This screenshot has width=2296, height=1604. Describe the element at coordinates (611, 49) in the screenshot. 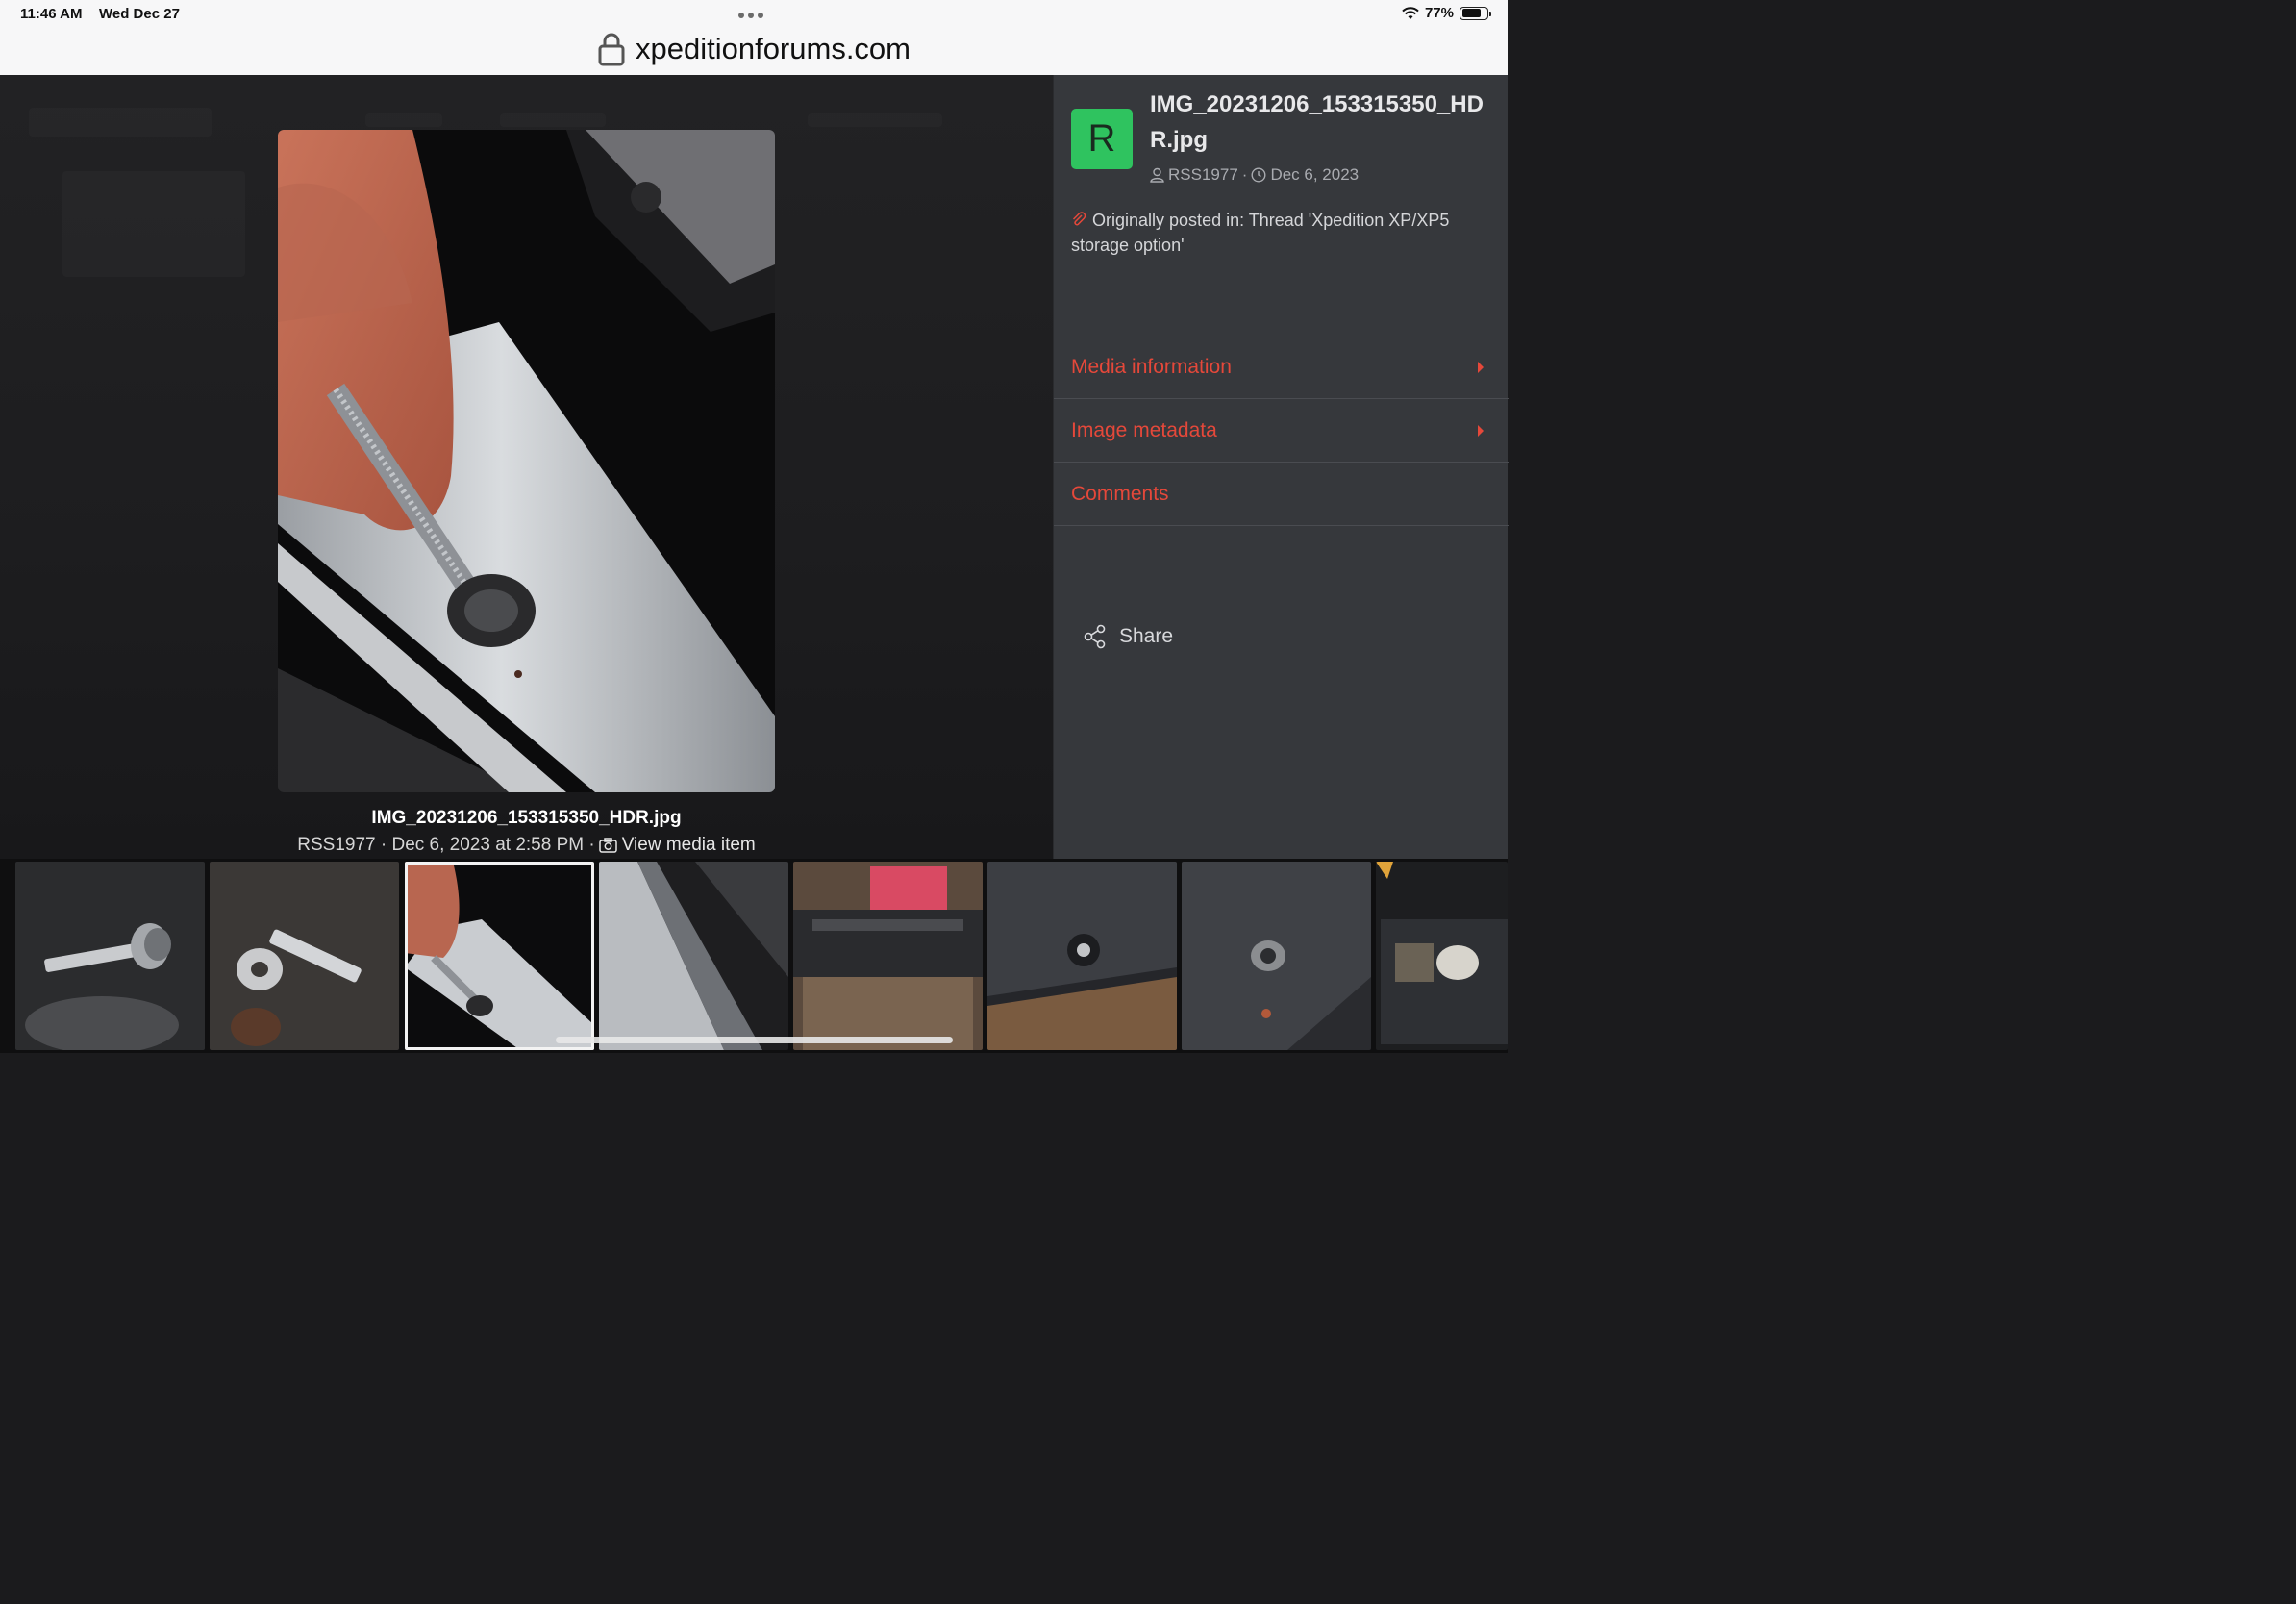

I see `lock-icon` at that location.